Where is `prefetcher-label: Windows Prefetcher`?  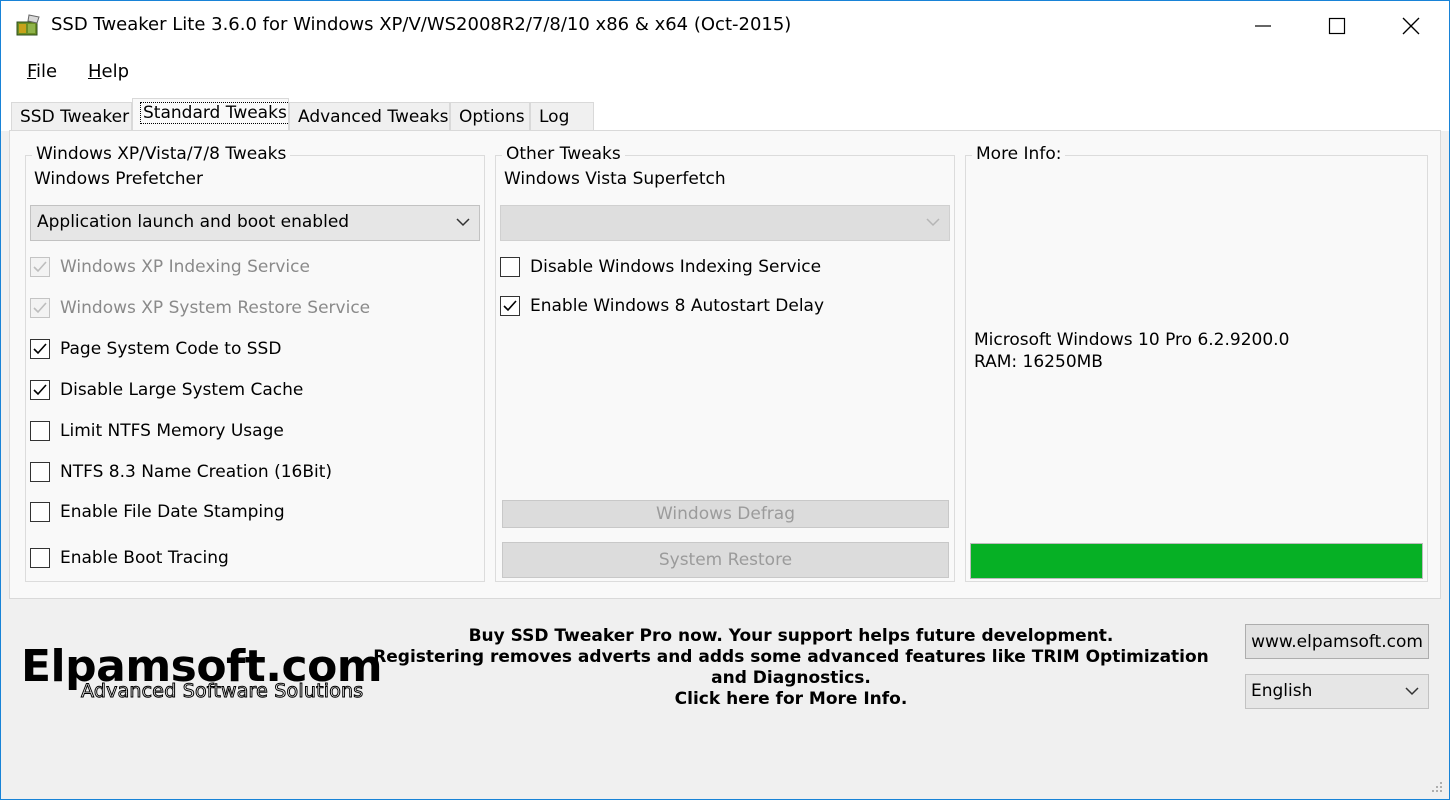 prefetcher-label: Windows Prefetcher is located at coordinates (118, 179).